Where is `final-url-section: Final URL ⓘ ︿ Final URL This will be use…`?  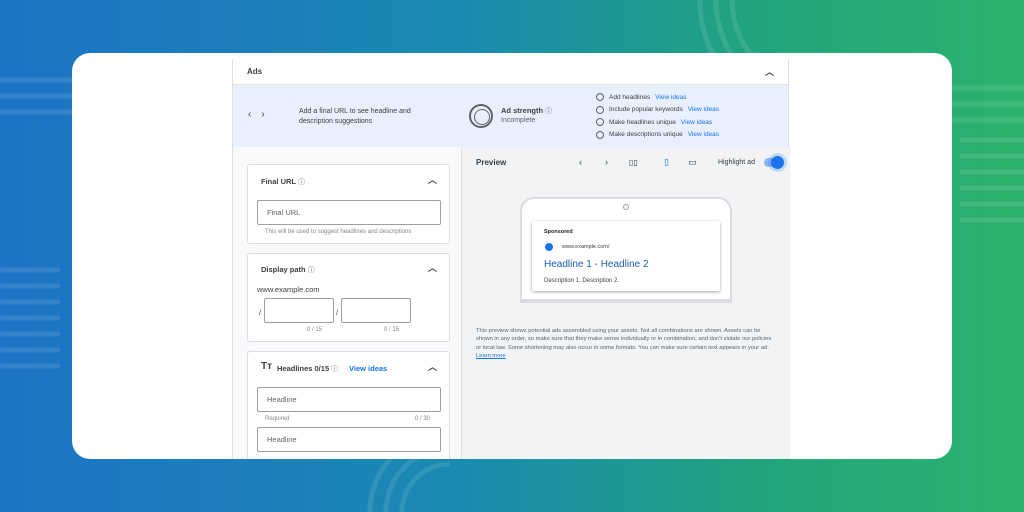 final-url-section: Final URL ⓘ ︿ Final URL This will be use… is located at coordinates (348, 204).